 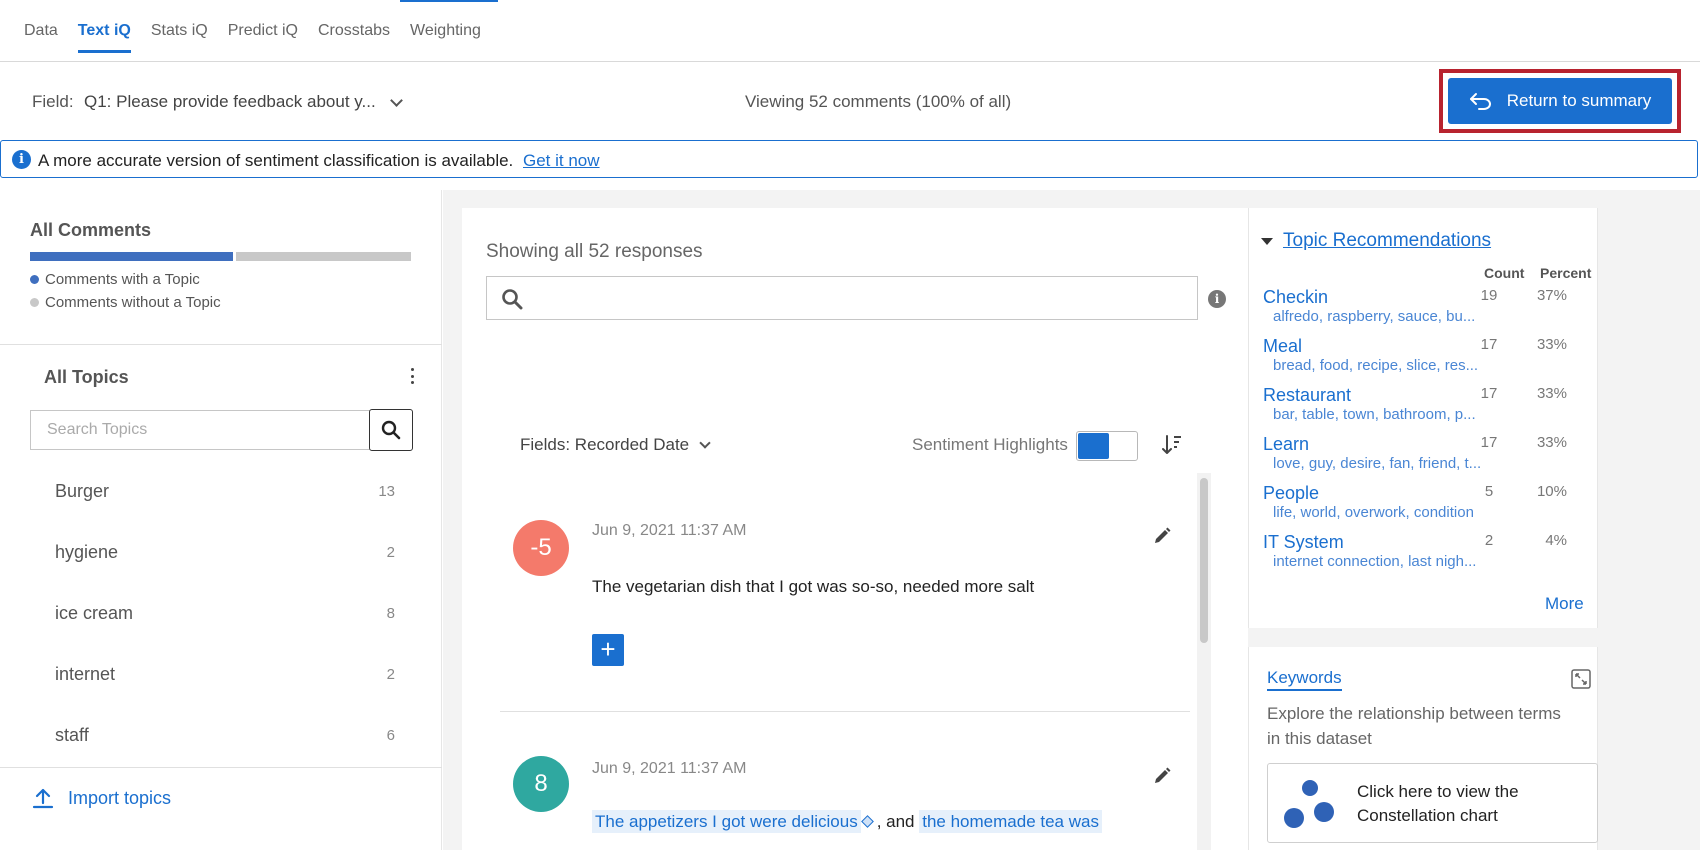 What do you see at coordinates (594, 251) in the screenshot?
I see `showing-count: Showing all 52 responses` at bounding box center [594, 251].